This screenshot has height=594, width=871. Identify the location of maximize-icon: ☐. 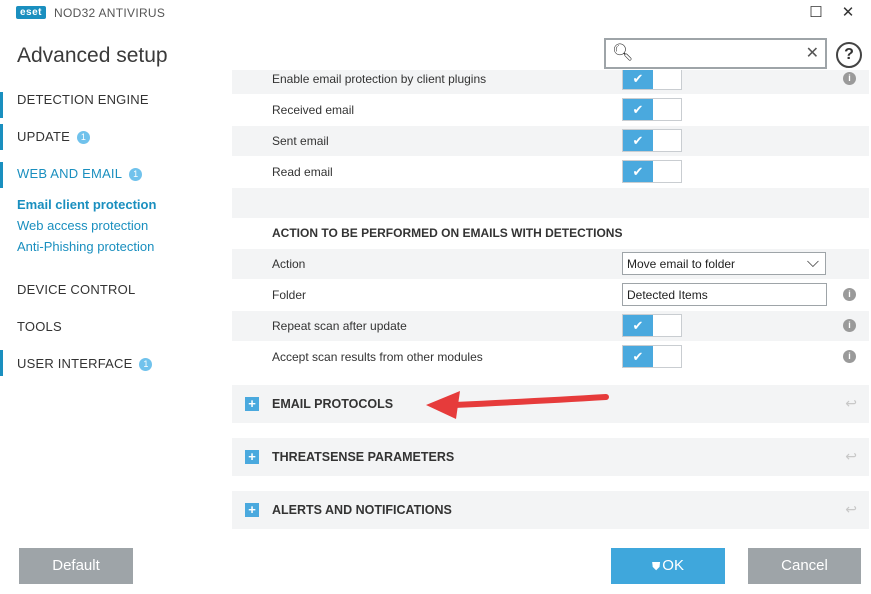
(816, 13).